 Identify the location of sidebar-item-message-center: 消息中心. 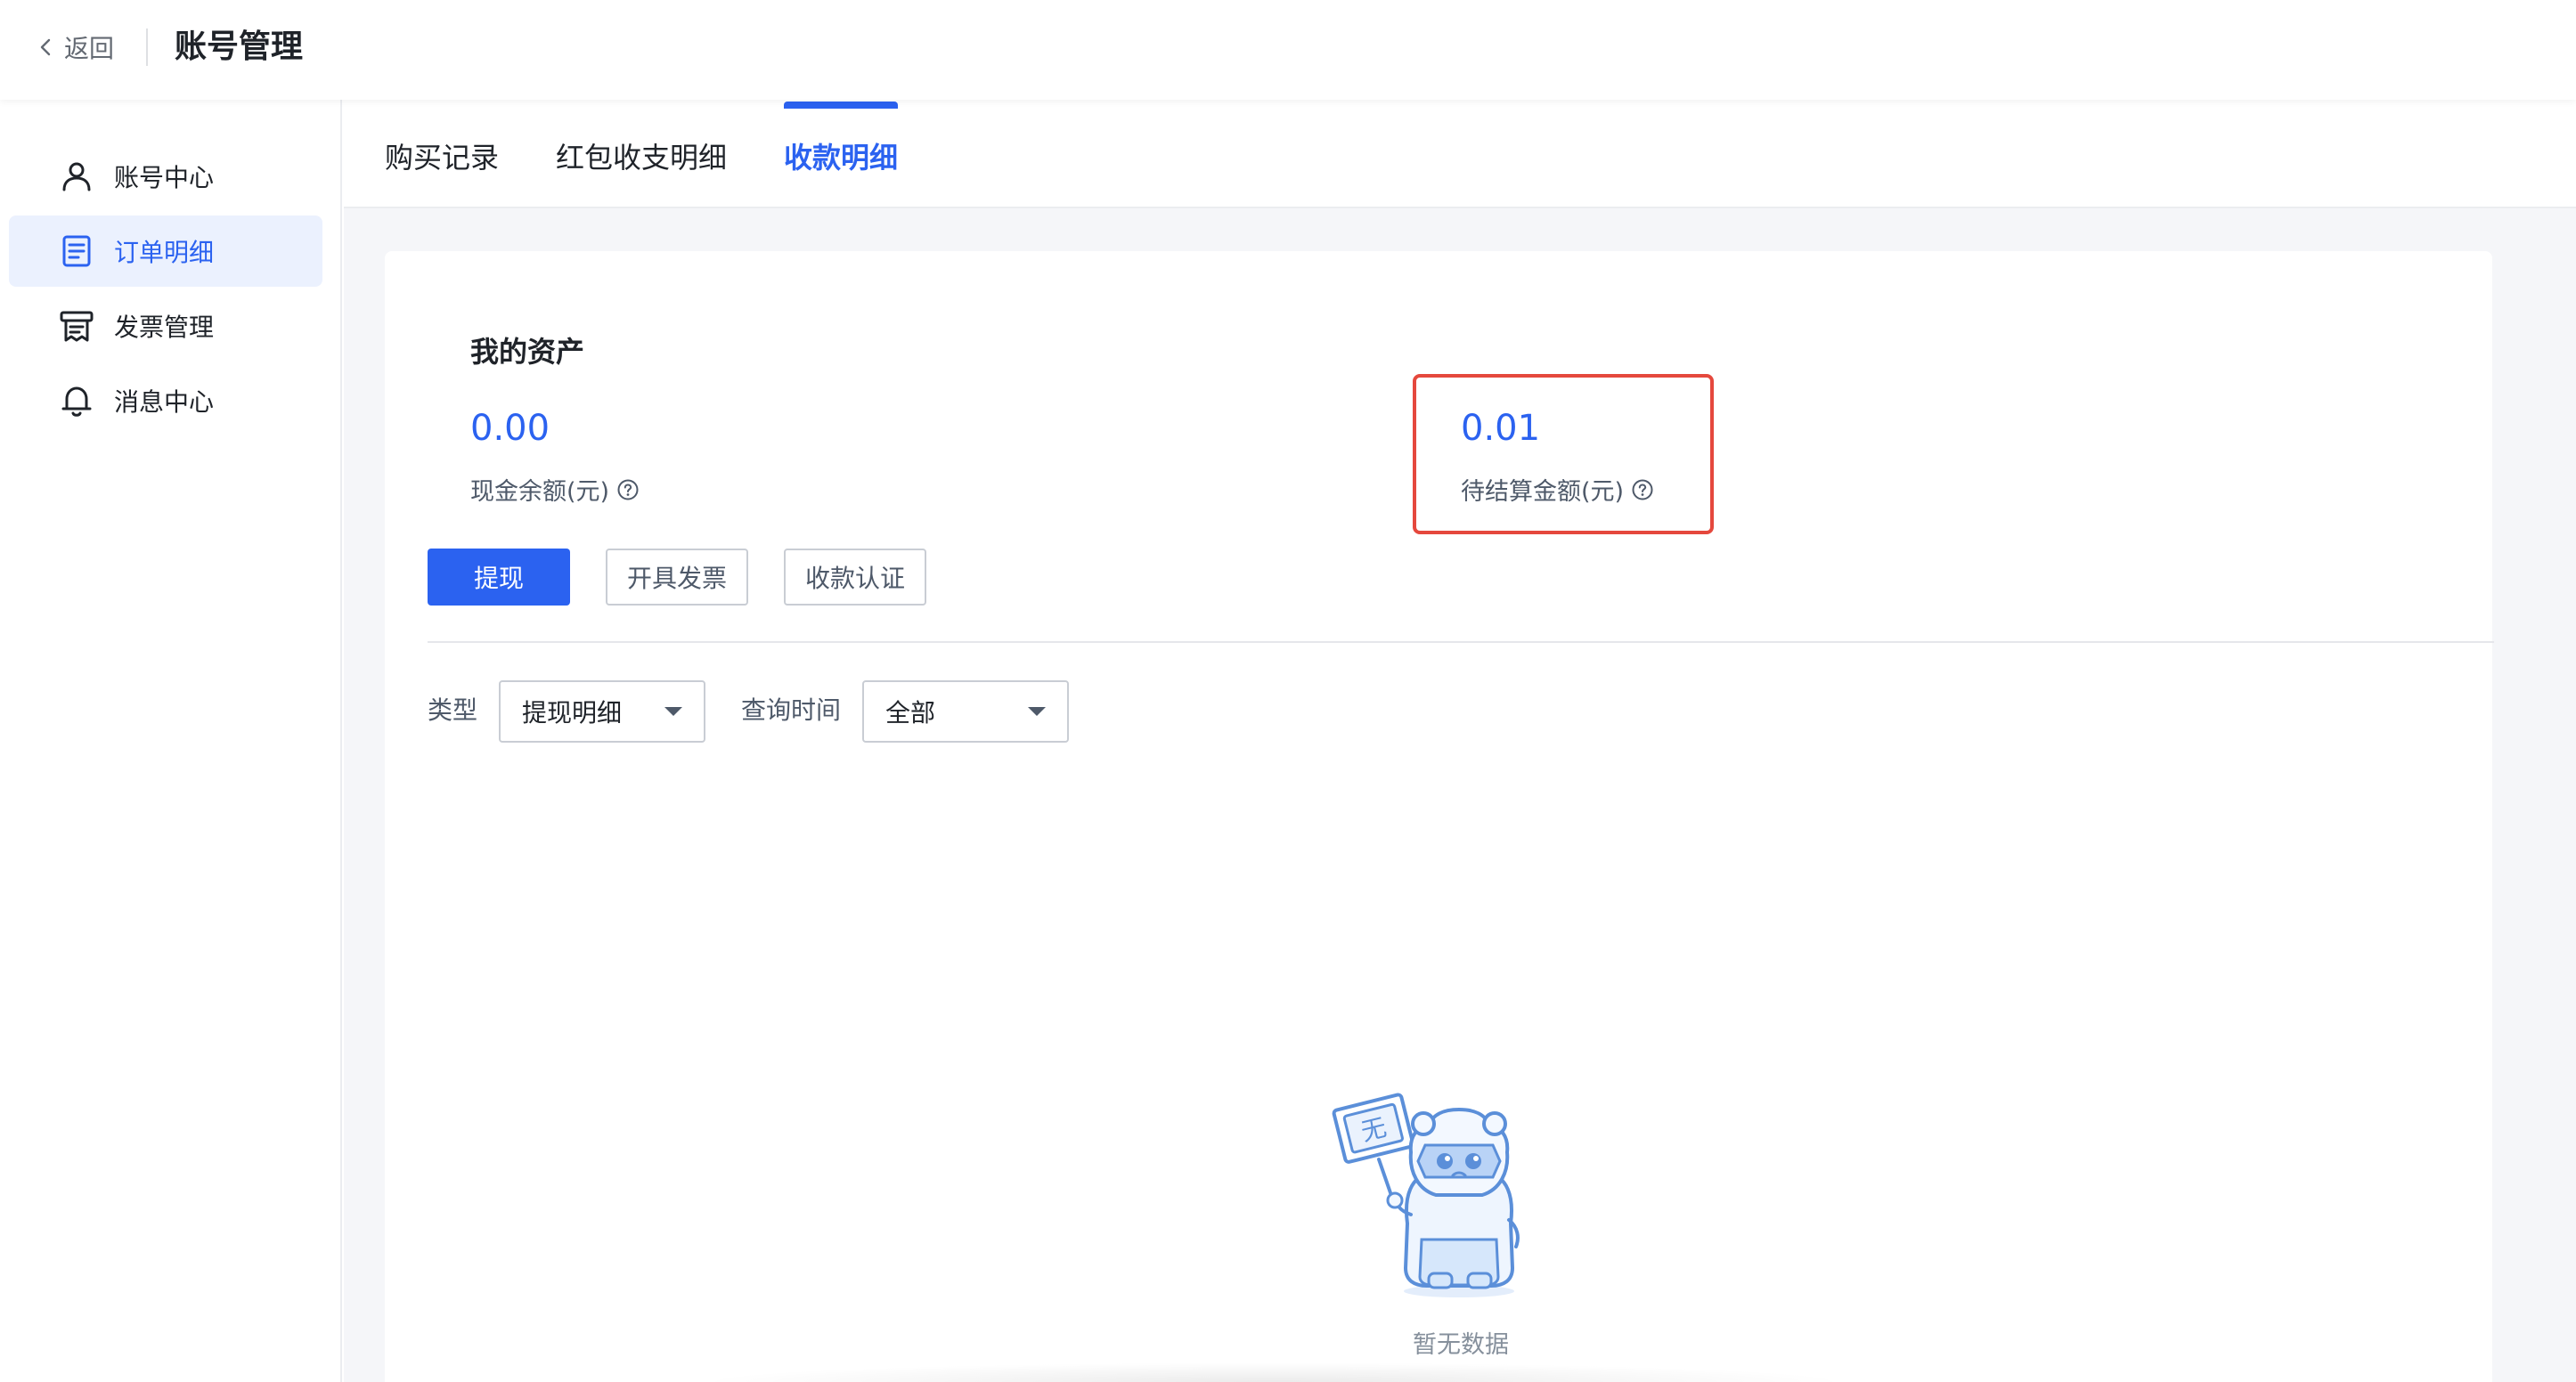
(165, 400).